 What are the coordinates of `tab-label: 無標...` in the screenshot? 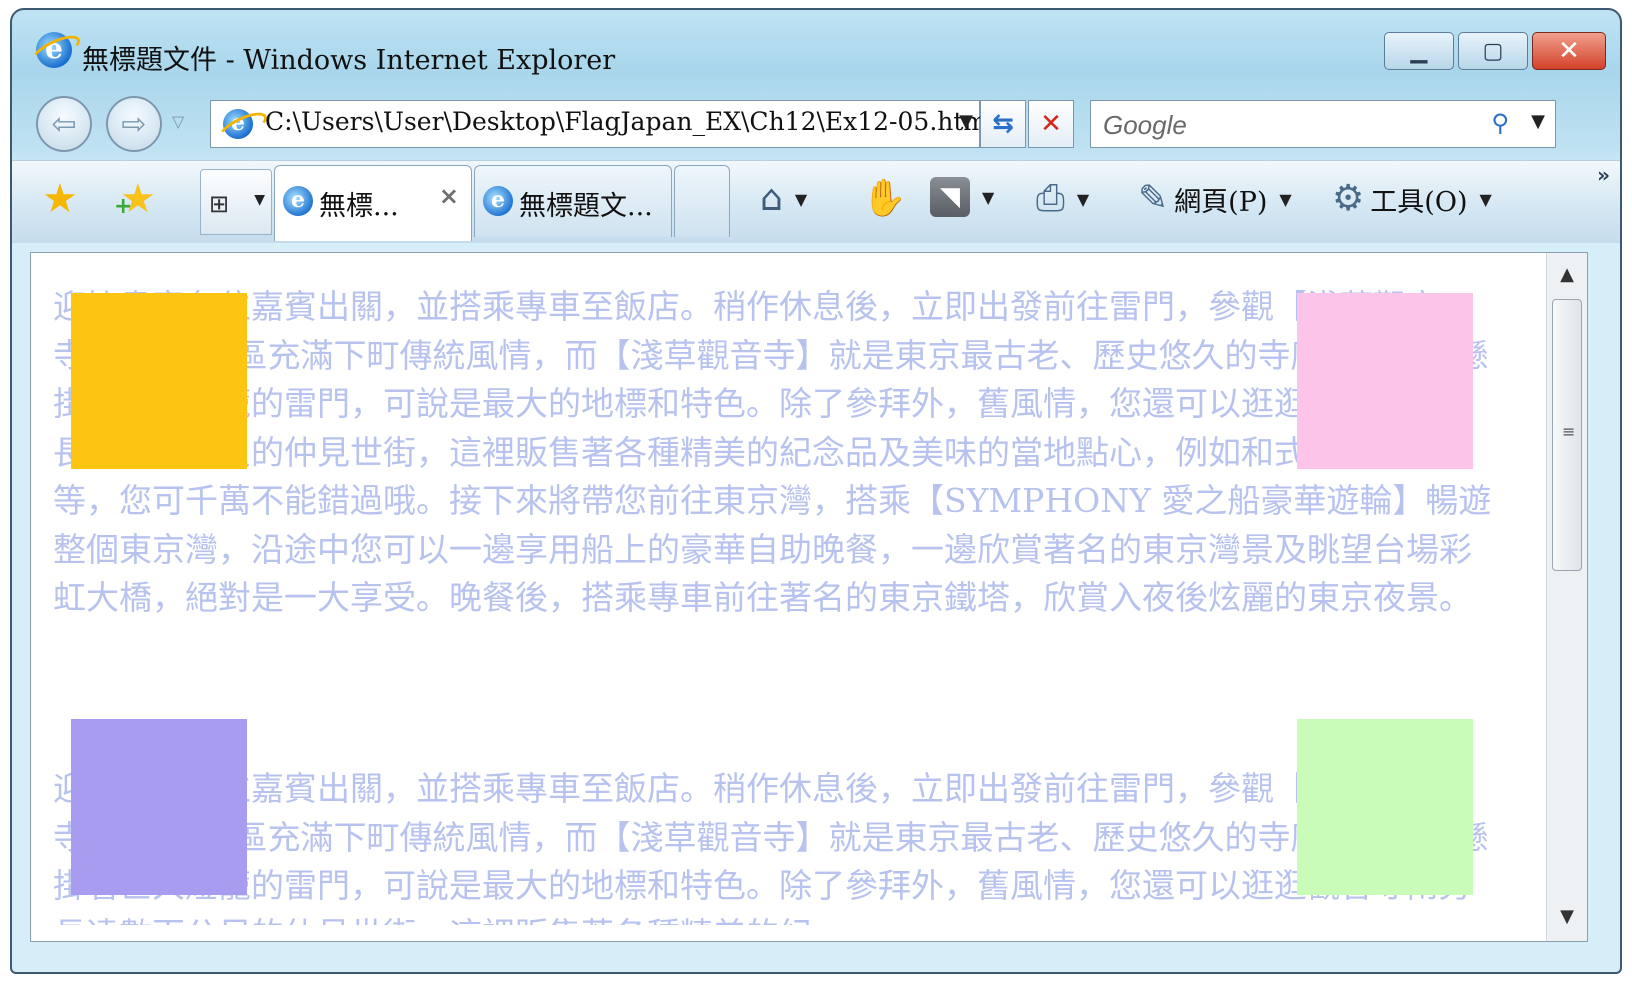 It's located at (359, 206).